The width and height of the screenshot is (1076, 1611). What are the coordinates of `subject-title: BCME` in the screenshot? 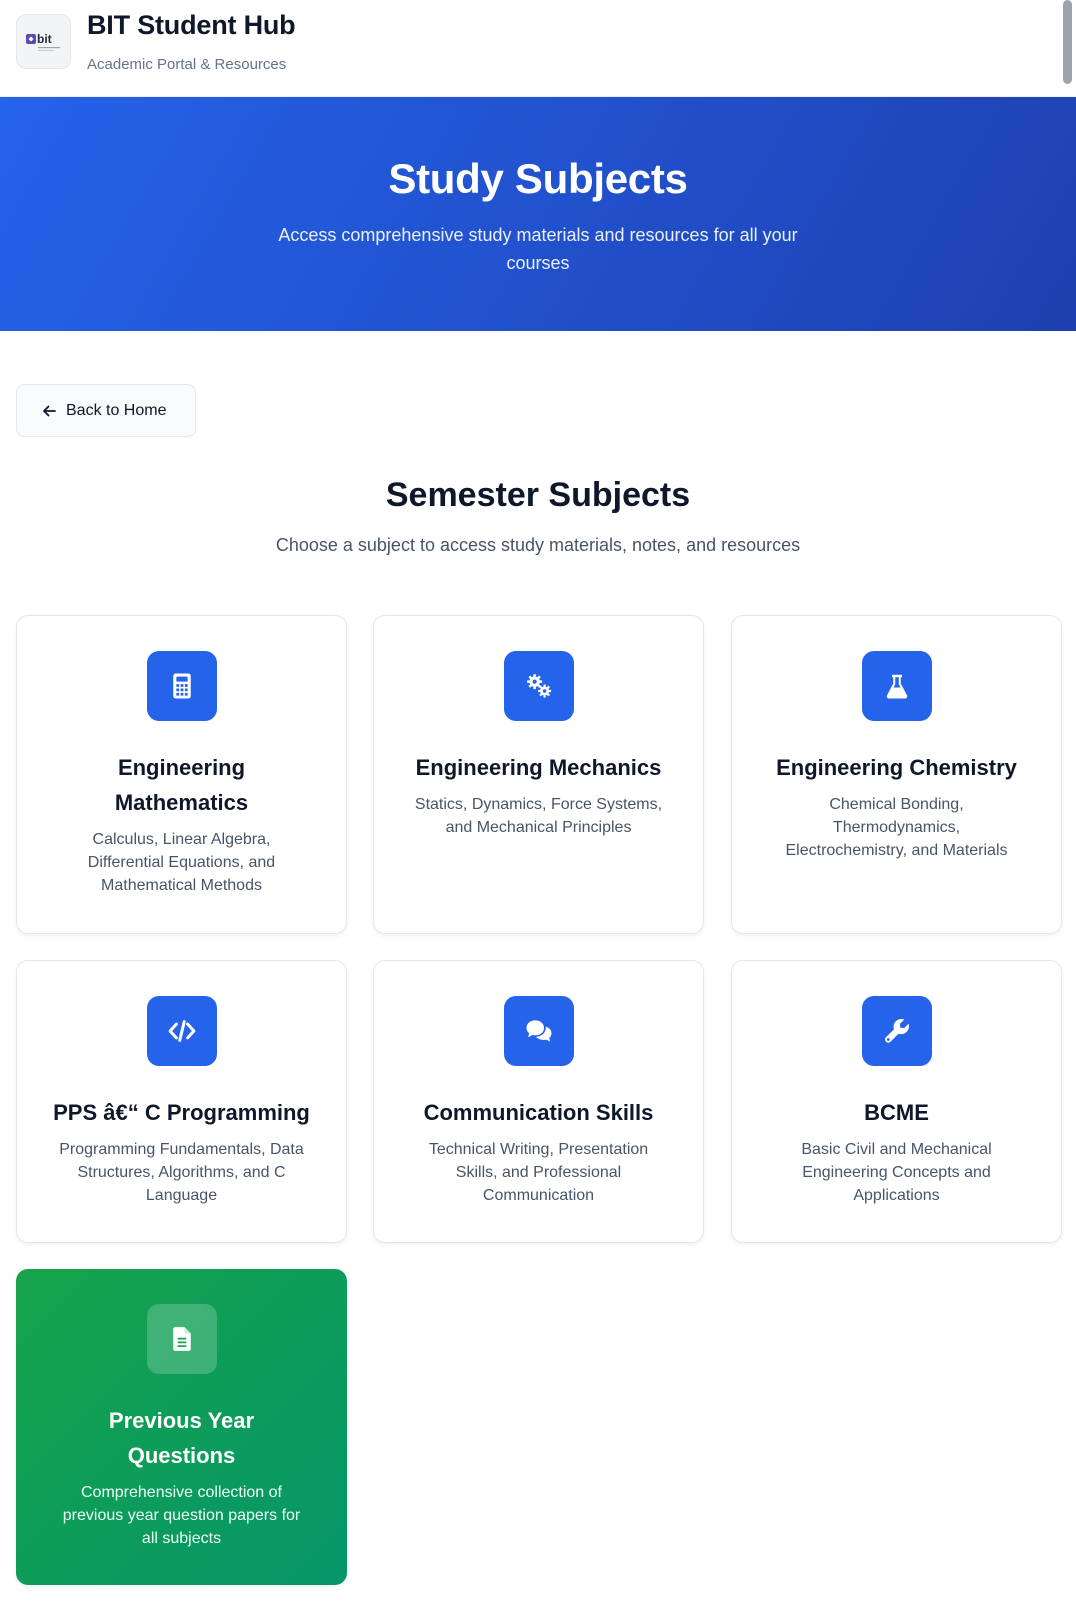 It's located at (896, 1112).